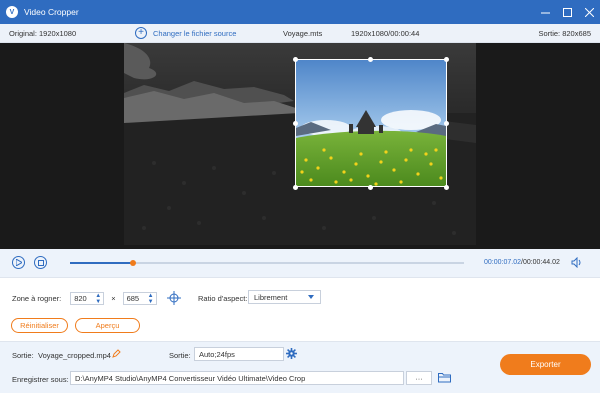  I want to click on crop-handle-top-left, so click(295, 59).